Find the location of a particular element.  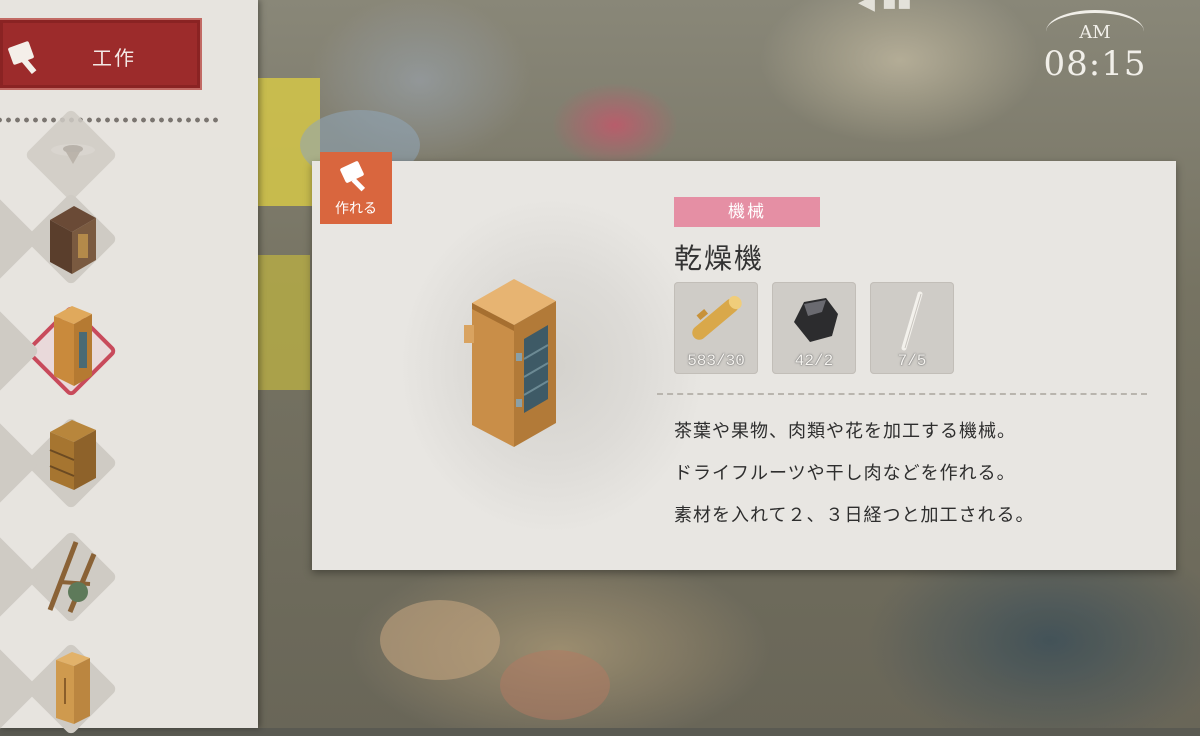

dryer-icon is located at coordinates (73, 346).